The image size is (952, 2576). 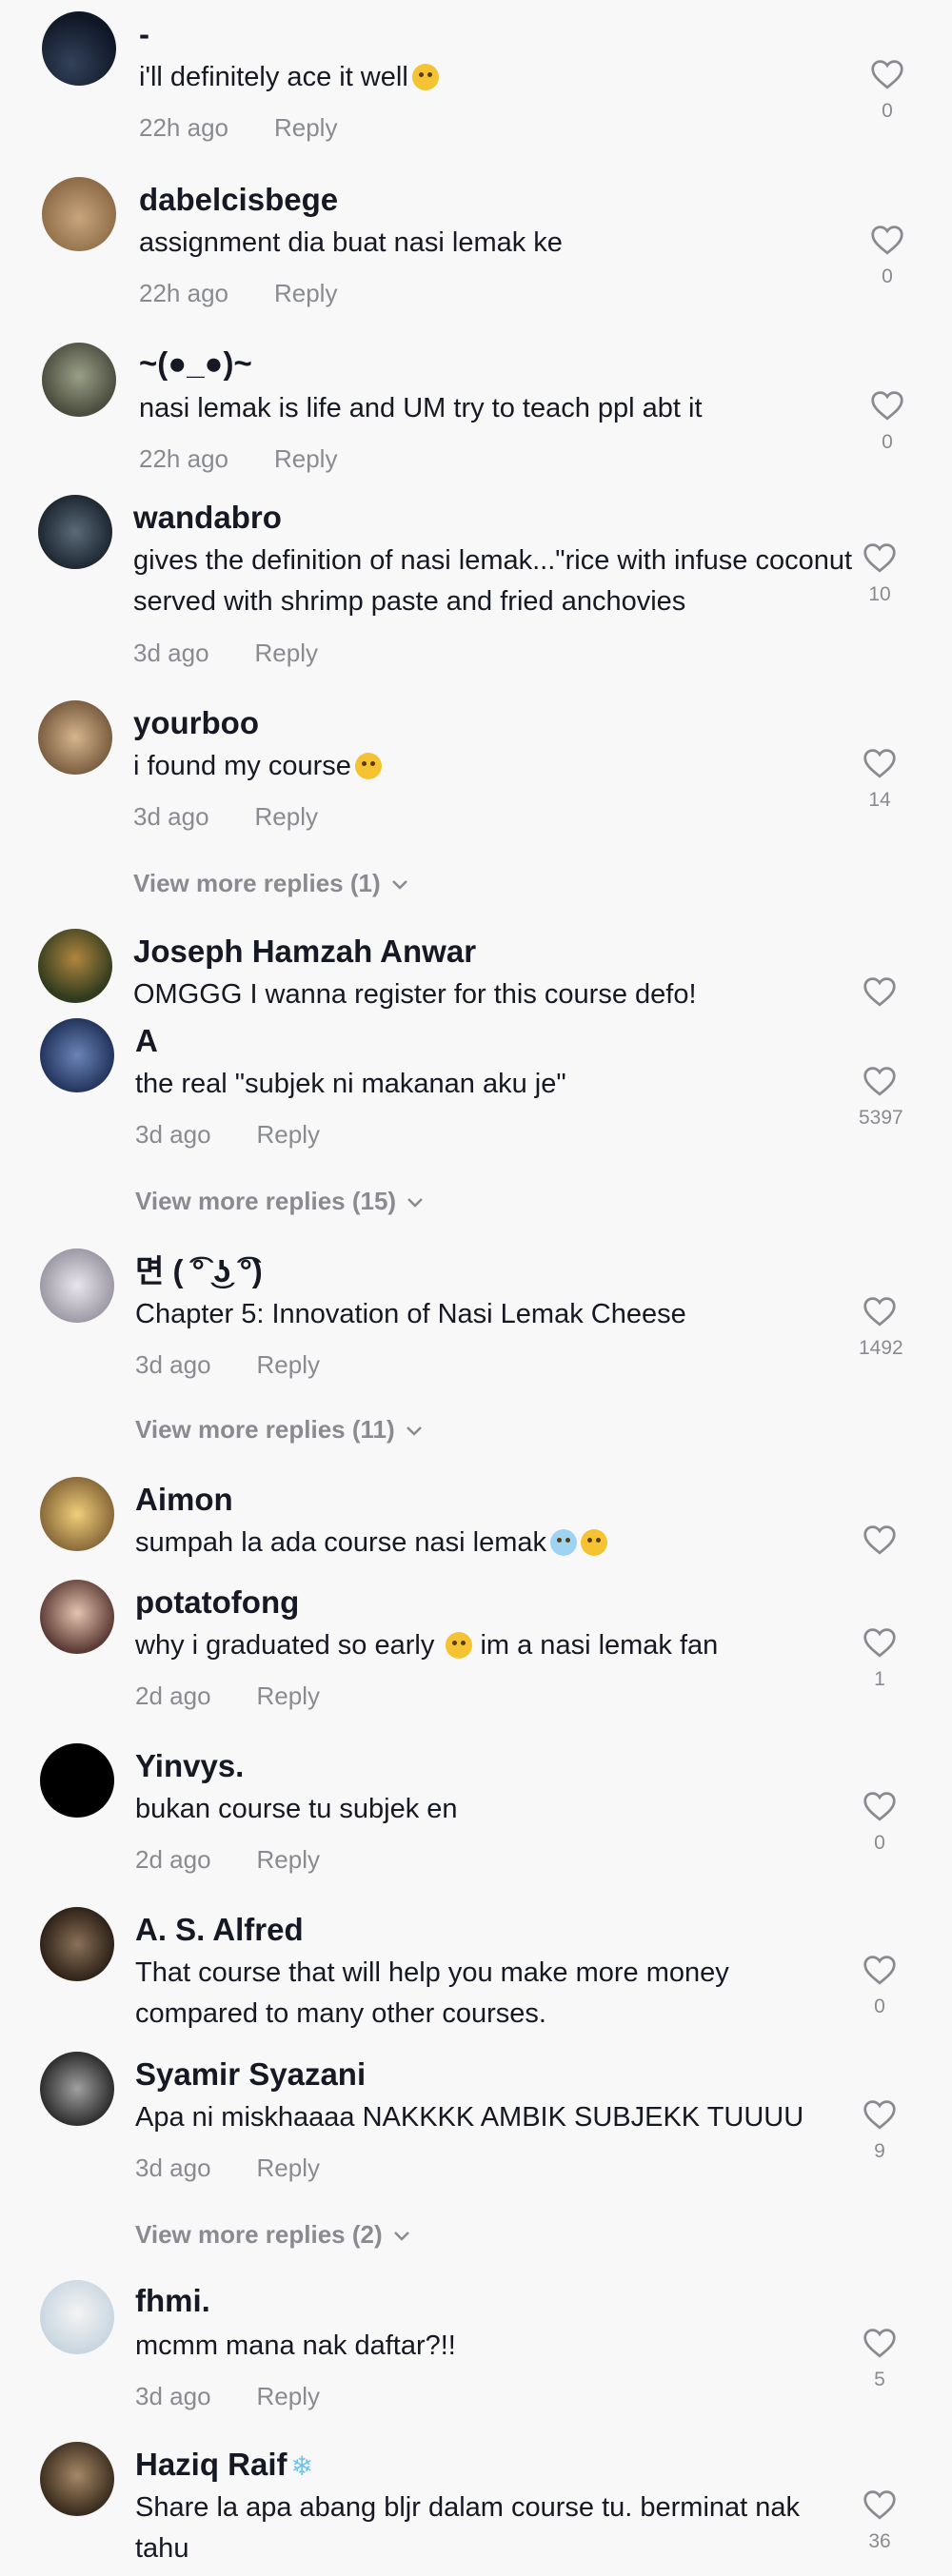 What do you see at coordinates (195, 363) in the screenshot?
I see `comment-username: ~(●_●)~` at bounding box center [195, 363].